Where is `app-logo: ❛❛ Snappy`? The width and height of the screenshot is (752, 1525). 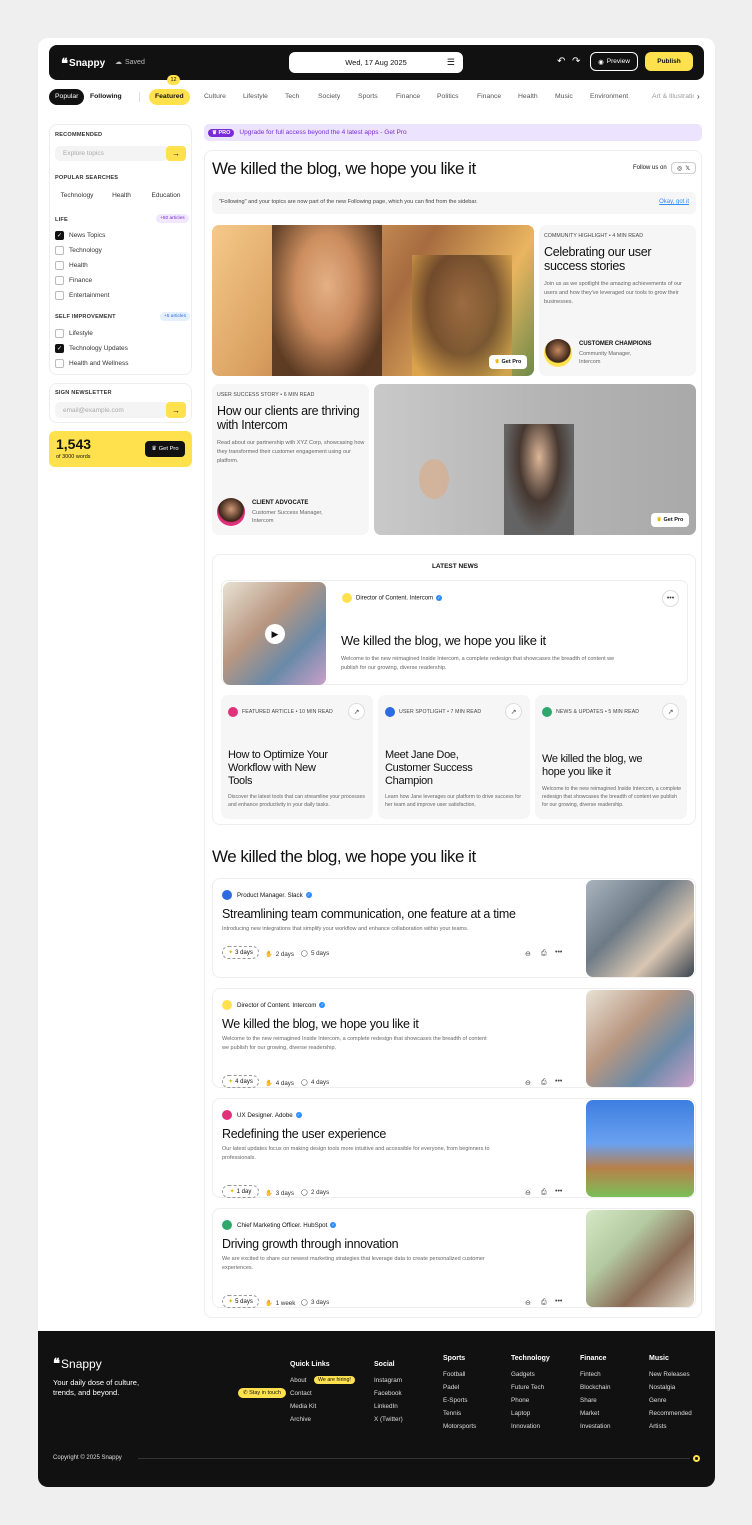 app-logo: ❛❛ Snappy is located at coordinates (83, 63).